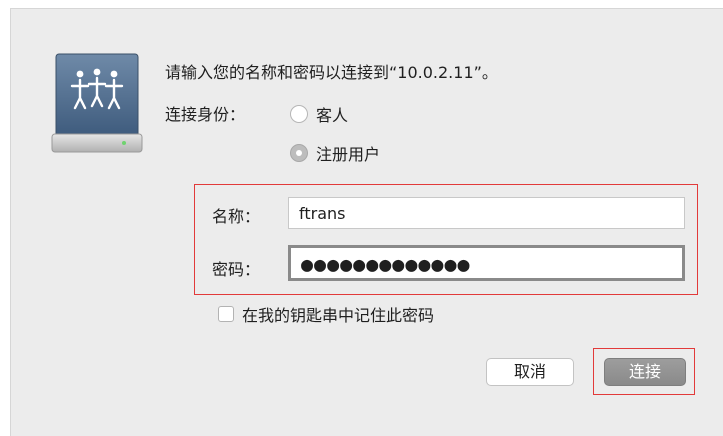 The width and height of the screenshot is (723, 436). Describe the element at coordinates (299, 153) in the screenshot. I see `radio-button-selected-icon` at that location.